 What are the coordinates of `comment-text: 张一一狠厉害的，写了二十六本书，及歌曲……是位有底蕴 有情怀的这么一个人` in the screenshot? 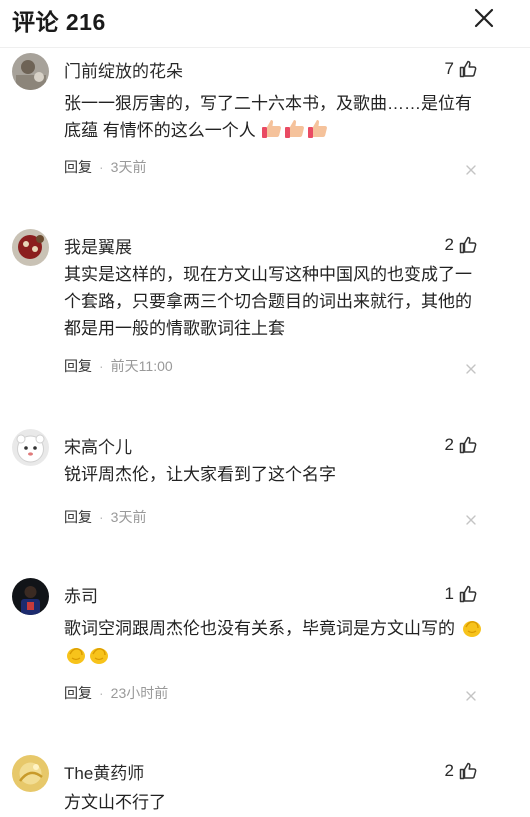 It's located at (268, 117).